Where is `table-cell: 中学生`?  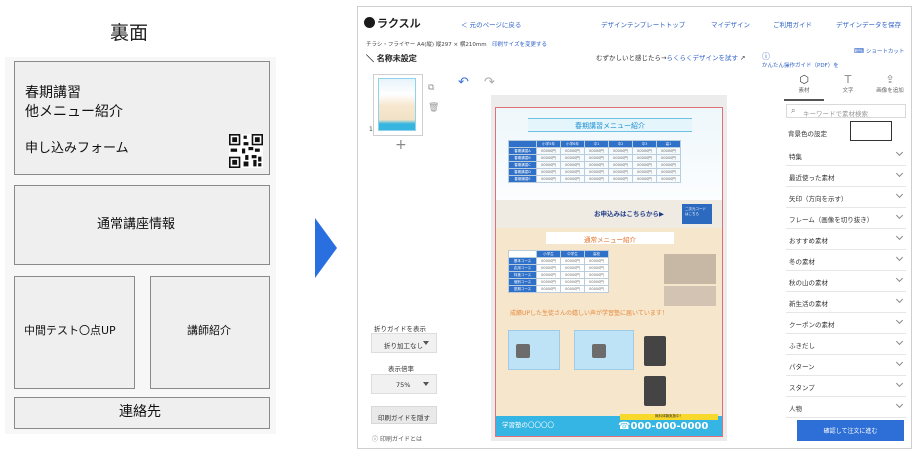
table-cell: 中学生 is located at coordinates (572, 254).